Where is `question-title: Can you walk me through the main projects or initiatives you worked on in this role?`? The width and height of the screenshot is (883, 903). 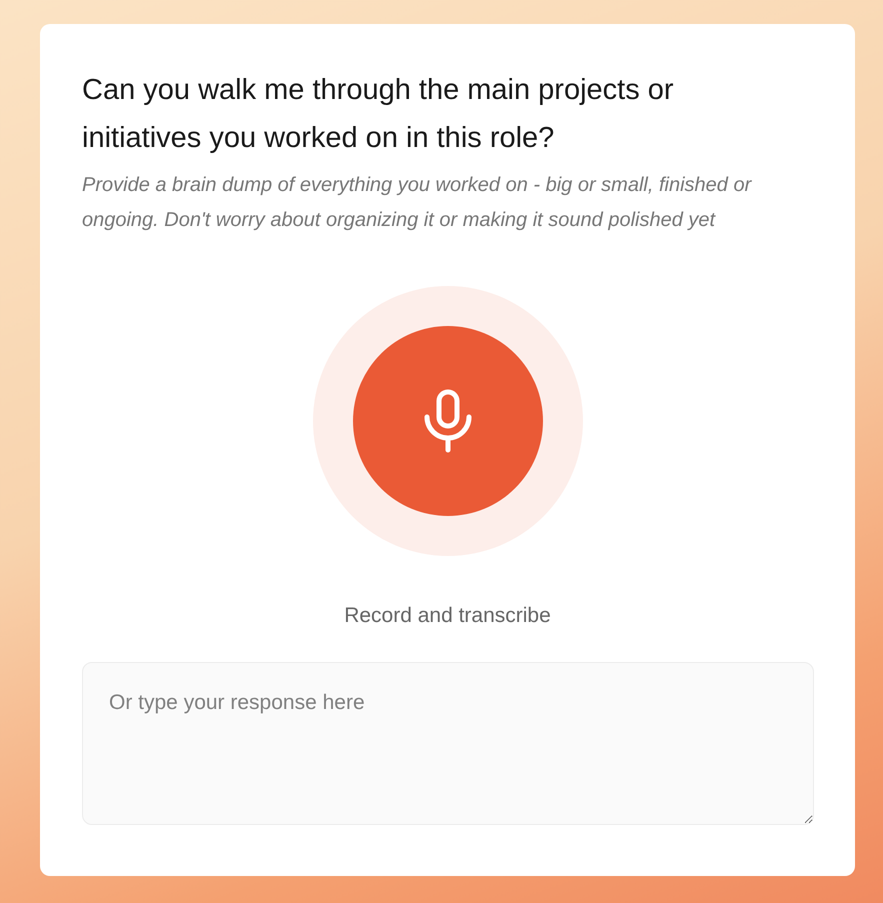
question-title: Can you walk me through the main projects or initiatives you worked on in this role? is located at coordinates (378, 114).